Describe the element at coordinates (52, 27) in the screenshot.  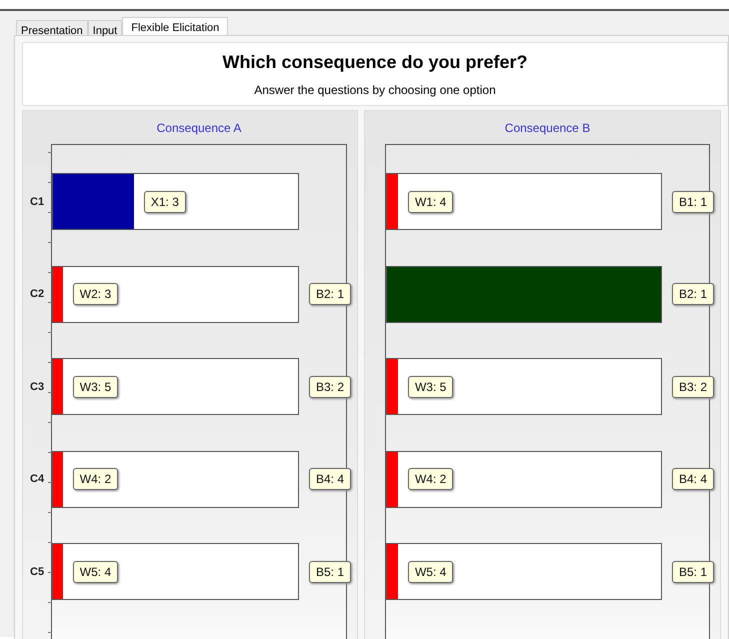
I see `tab: Presentation` at that location.